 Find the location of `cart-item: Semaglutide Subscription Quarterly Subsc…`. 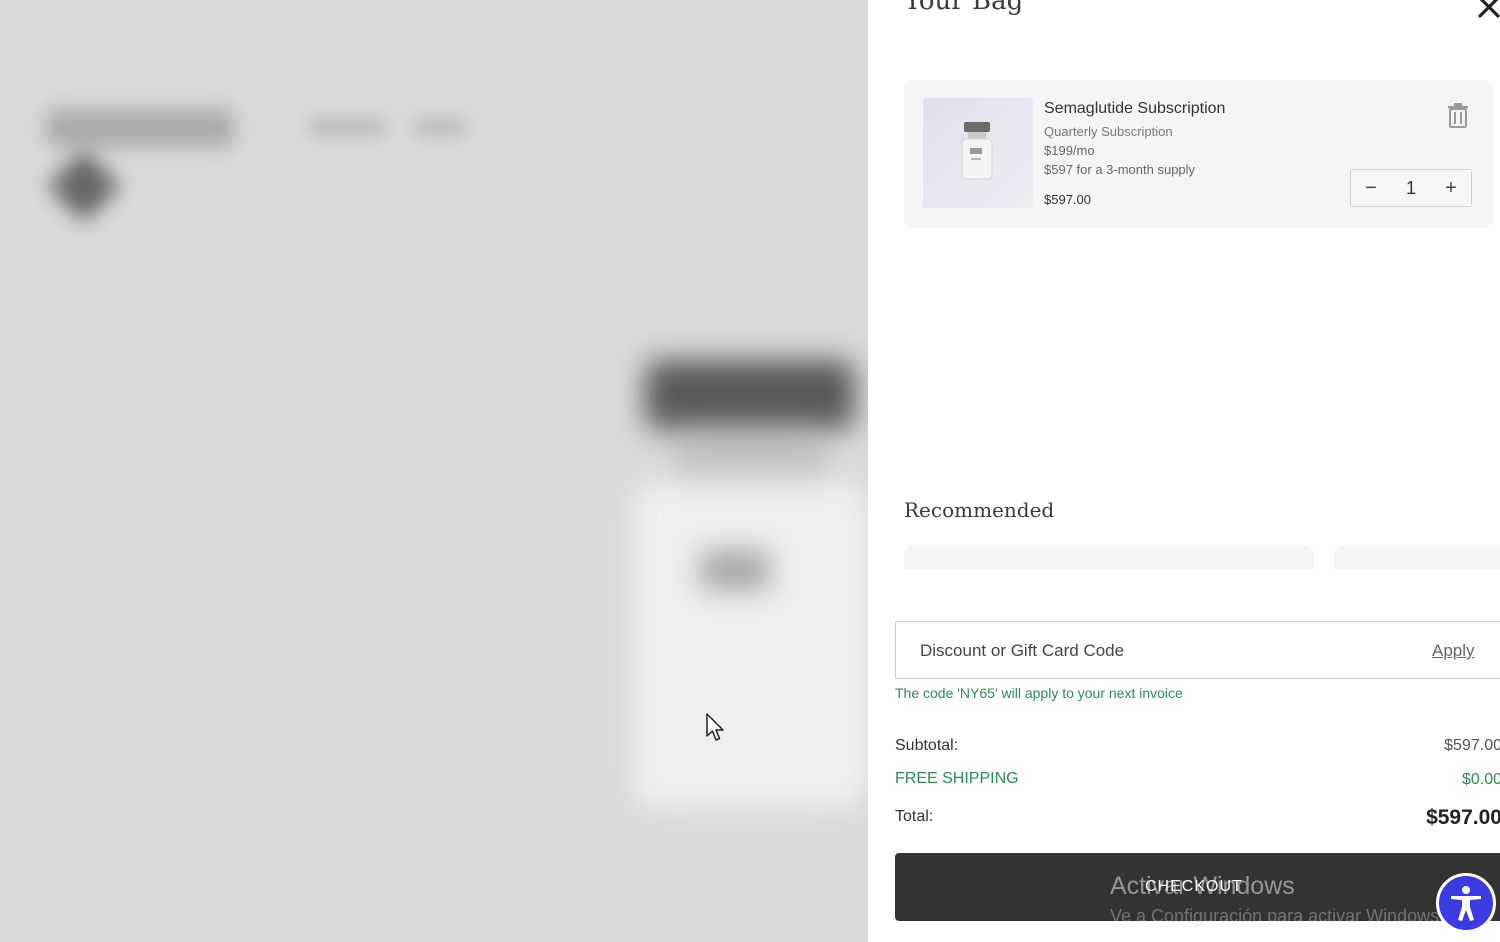

cart-item: Semaglutide Subscription Quarterly Subsc… is located at coordinates (1198, 154).